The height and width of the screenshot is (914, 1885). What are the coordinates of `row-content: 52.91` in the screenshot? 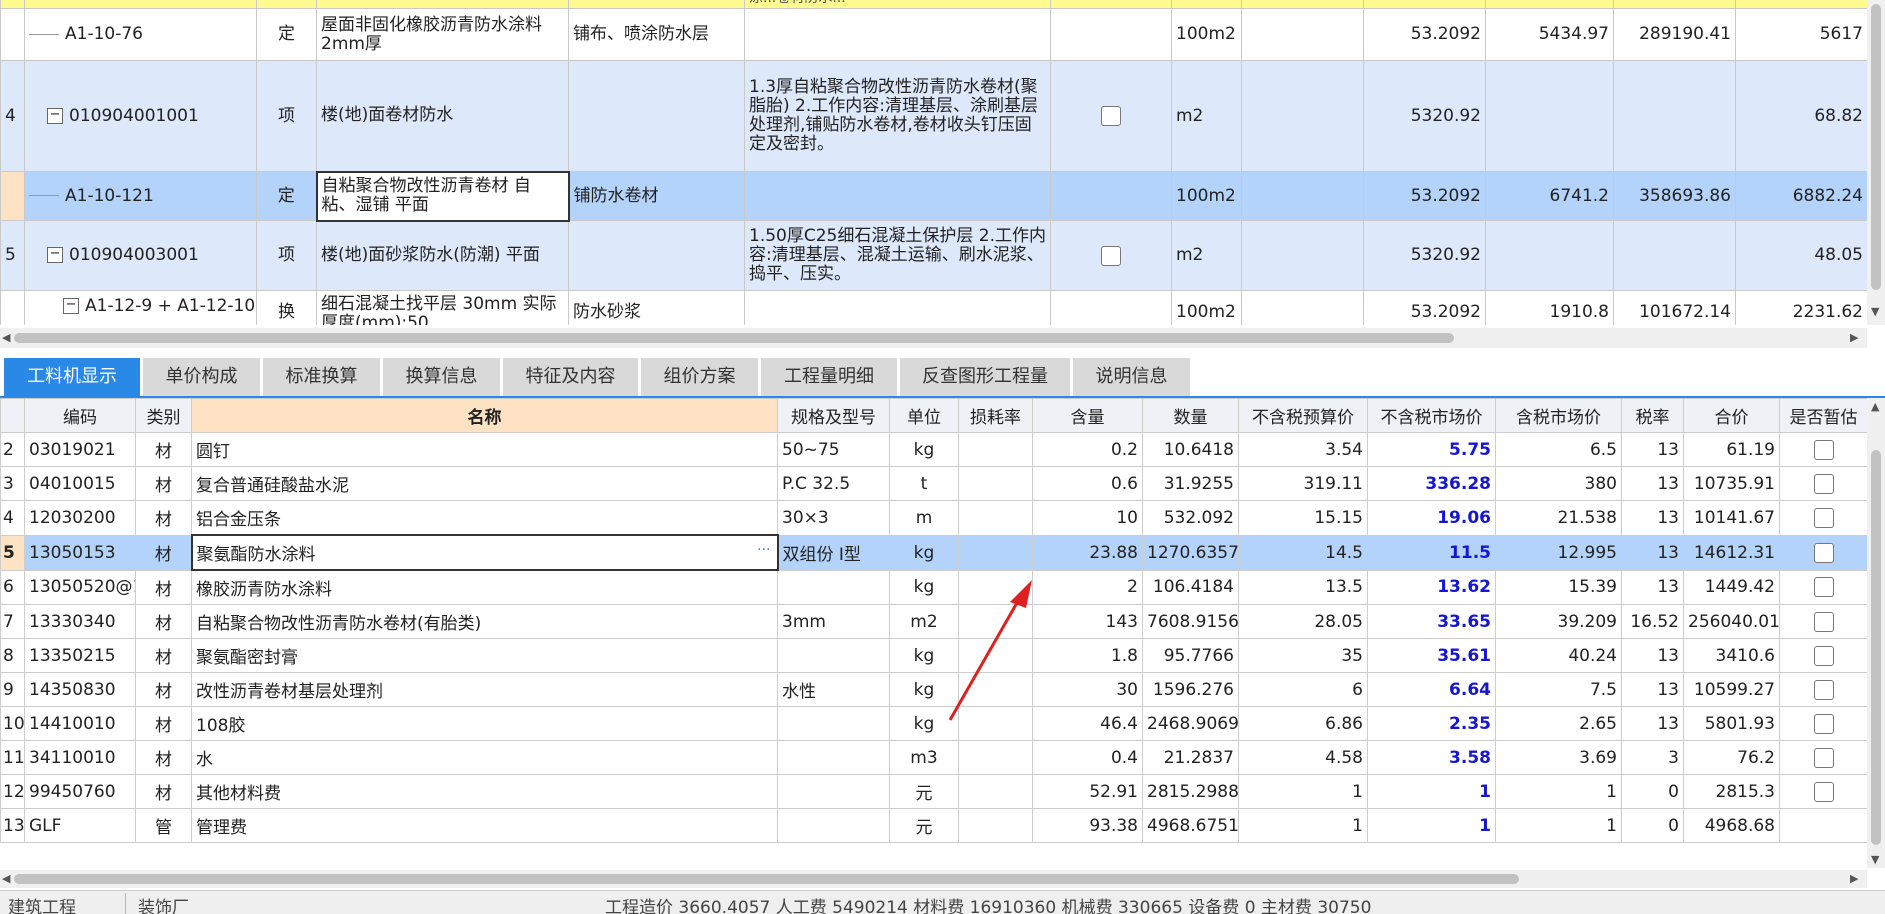 It's located at (1087, 791).